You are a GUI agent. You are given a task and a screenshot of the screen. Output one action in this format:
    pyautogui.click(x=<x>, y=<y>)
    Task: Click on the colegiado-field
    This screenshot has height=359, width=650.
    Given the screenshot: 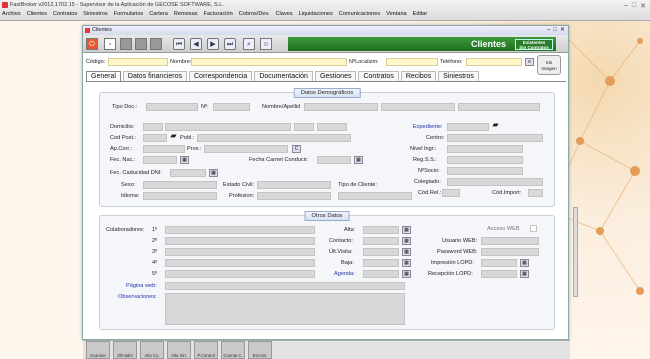 What is the action you would take?
    pyautogui.click(x=495, y=182)
    